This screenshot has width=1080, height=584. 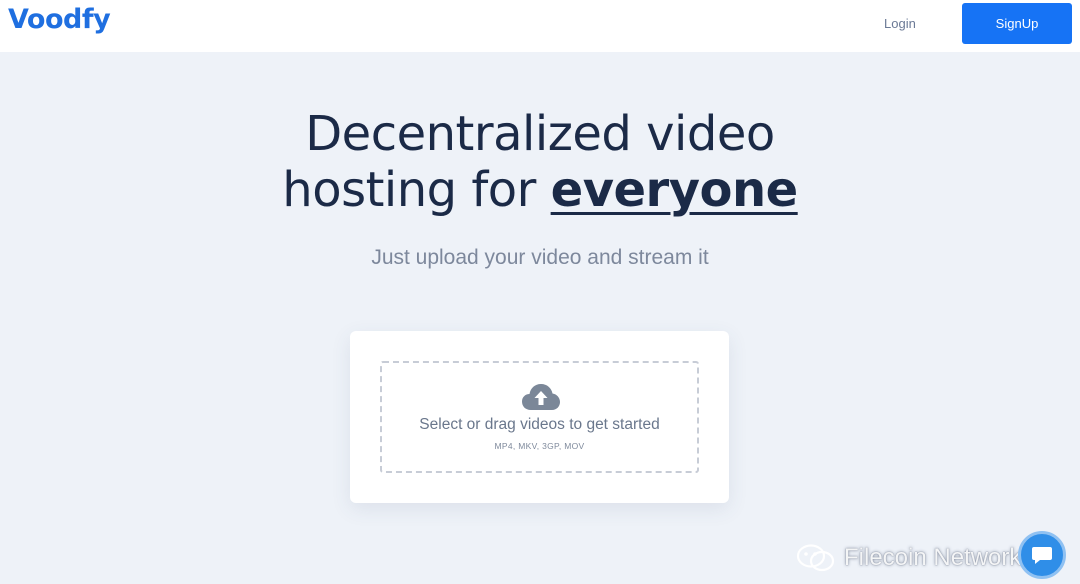 I want to click on watermark: Filecoin Network, so click(x=908, y=558).